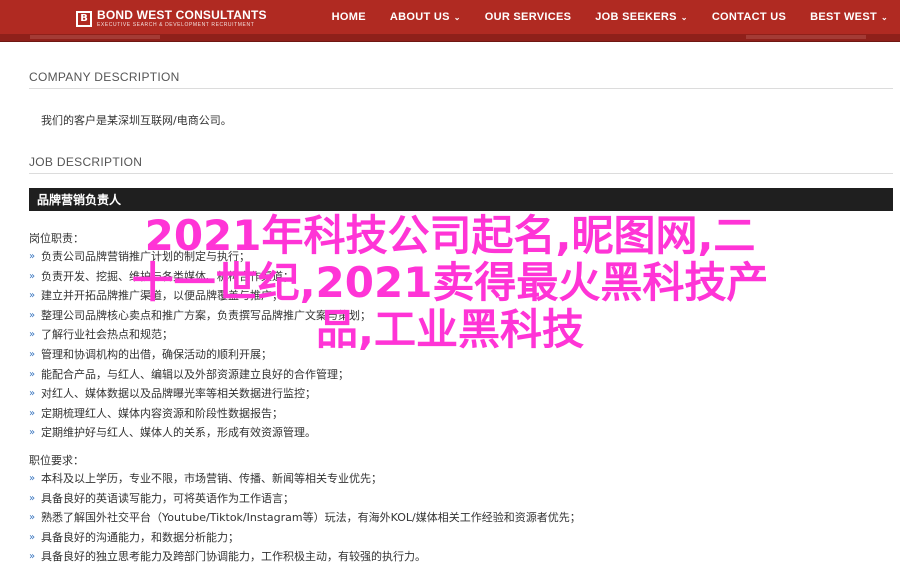 This screenshot has height=572, width=900. I want to click on list-item-text: 负责开发、挖掘、维护与各类媒体、机构合作渠道；, so click(167, 276).